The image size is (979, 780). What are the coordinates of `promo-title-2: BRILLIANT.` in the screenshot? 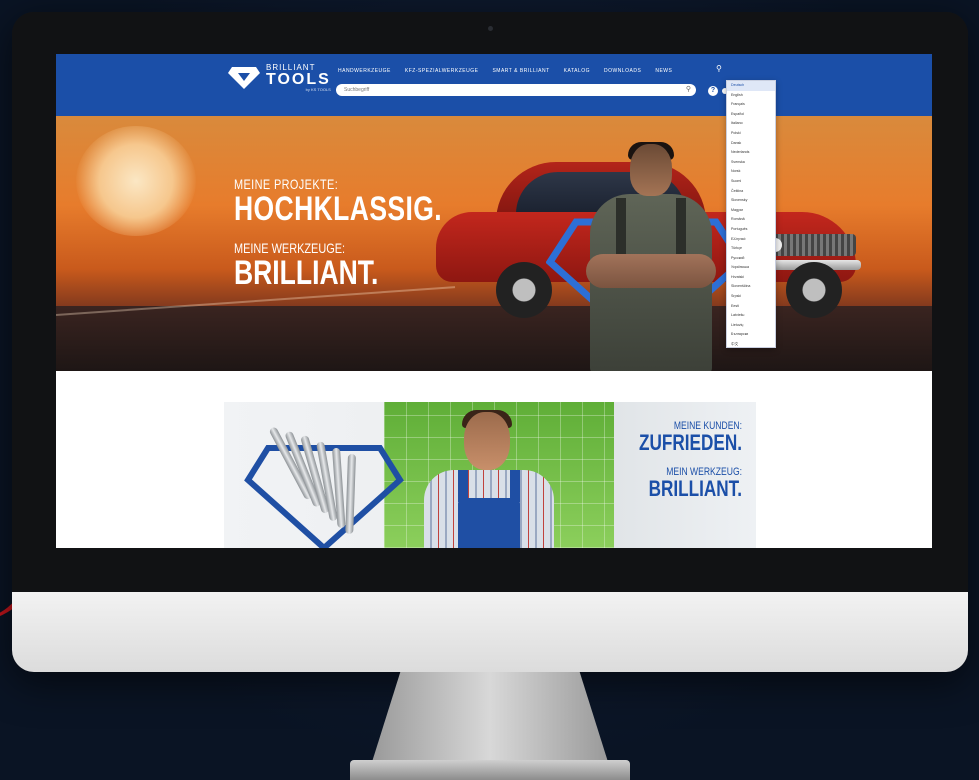 It's located at (695, 488).